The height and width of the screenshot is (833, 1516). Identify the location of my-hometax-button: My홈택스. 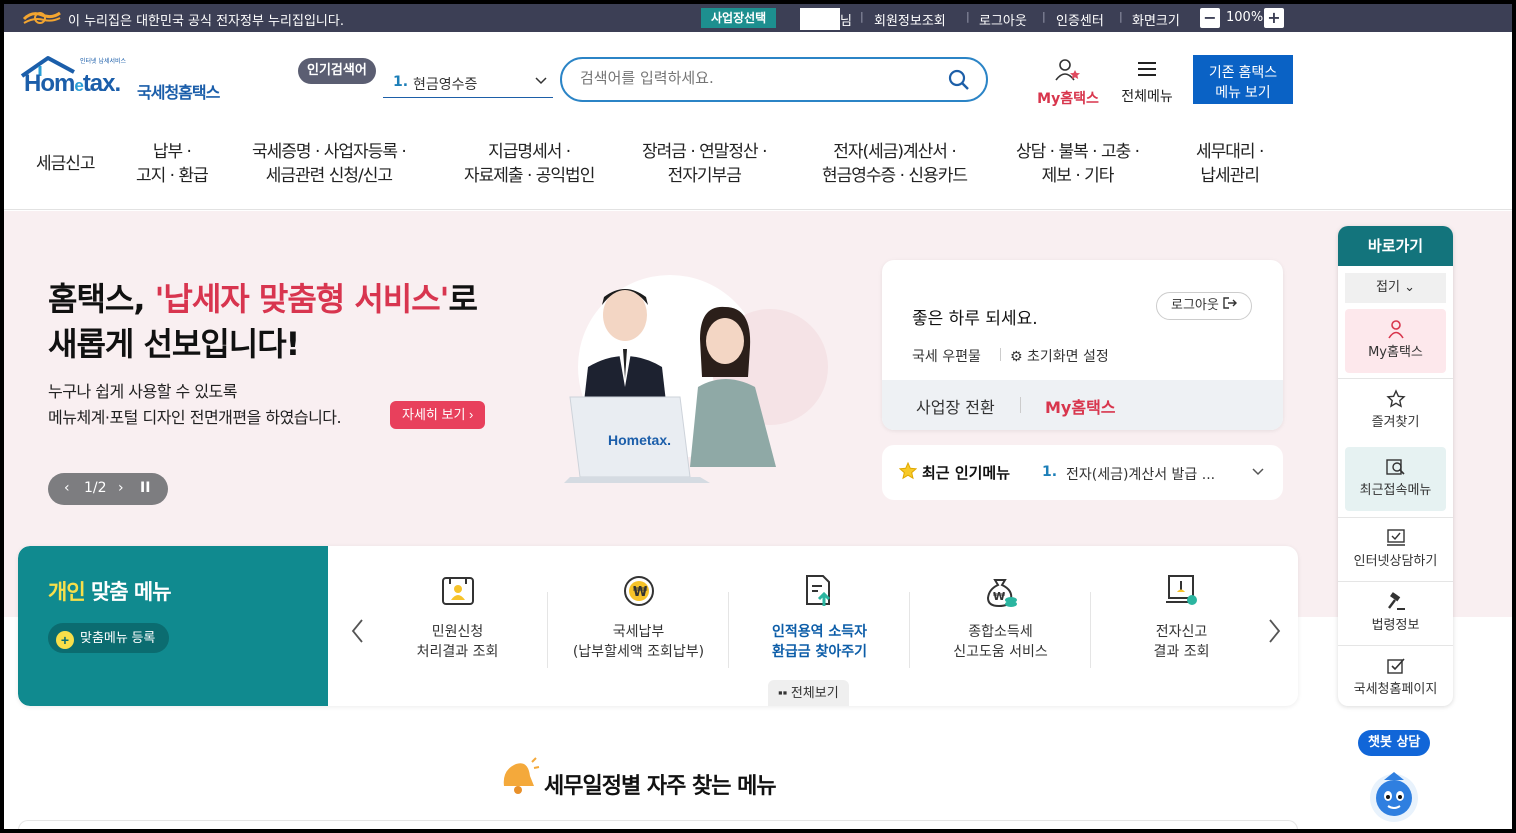
(1068, 83).